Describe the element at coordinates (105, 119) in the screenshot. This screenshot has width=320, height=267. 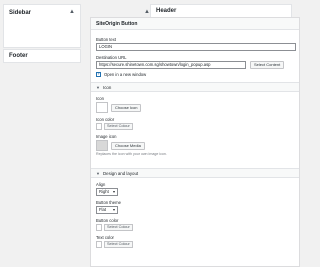
I see `icon-color-label: Icon color` at that location.